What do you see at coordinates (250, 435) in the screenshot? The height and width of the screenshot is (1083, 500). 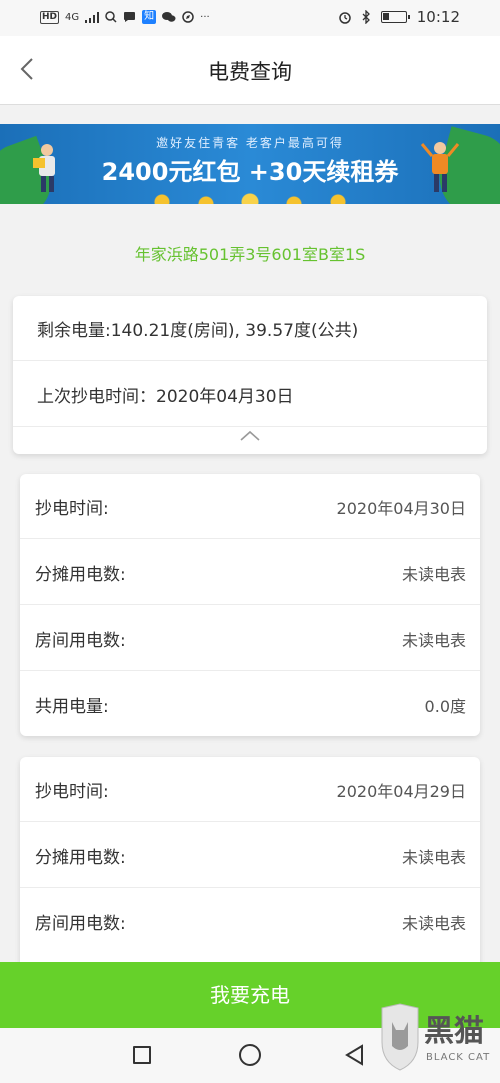 I see `collapse-chevron-up-icon` at bounding box center [250, 435].